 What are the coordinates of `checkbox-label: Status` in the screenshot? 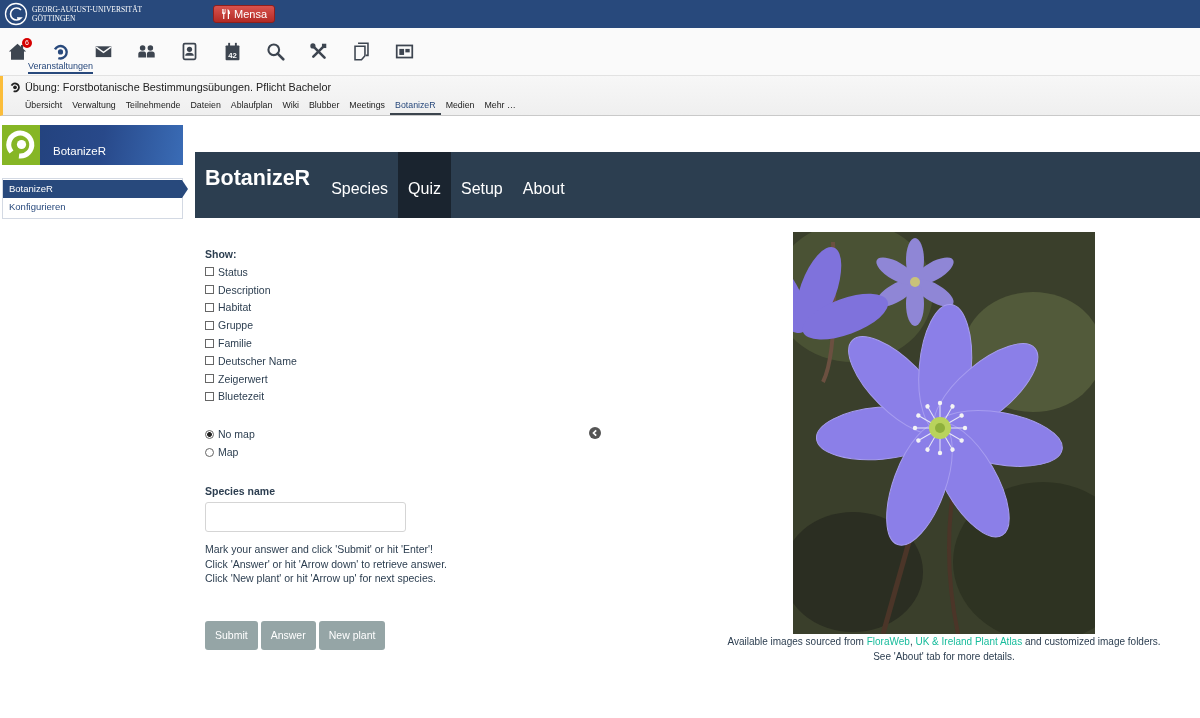 It's located at (233, 271).